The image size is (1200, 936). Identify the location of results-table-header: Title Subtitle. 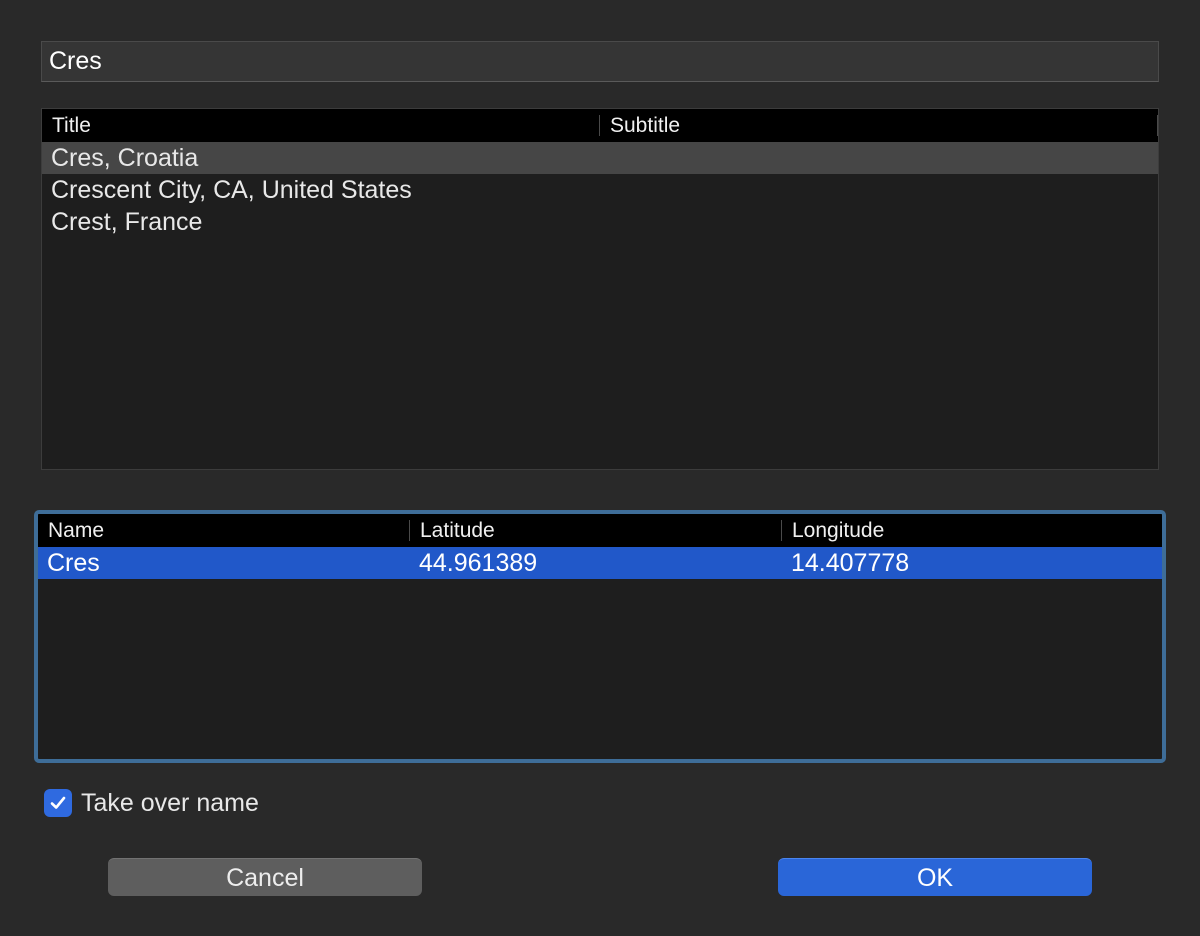
(600, 125).